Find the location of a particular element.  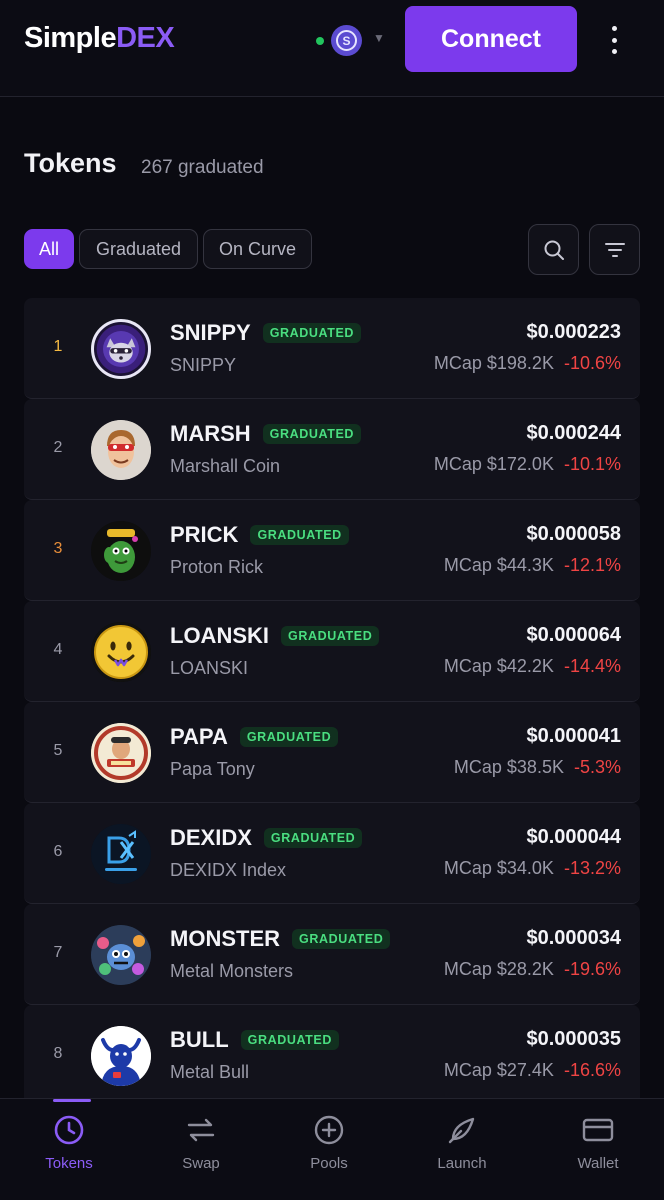

token-mcap: MCap $44.3K is located at coordinates (498, 565).